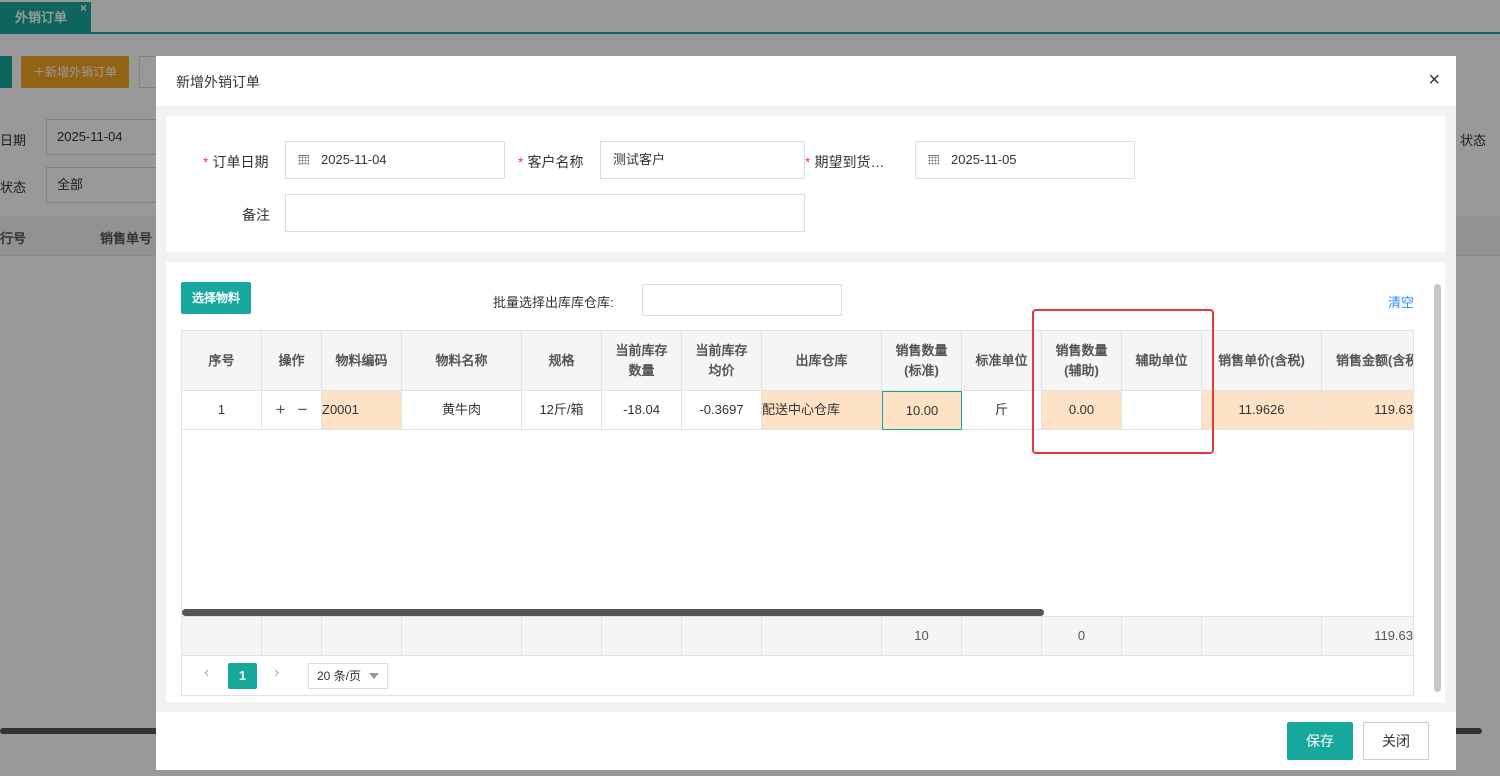  Describe the element at coordinates (822, 360) in the screenshot. I see `col-warehouse: 出库仓库` at that location.